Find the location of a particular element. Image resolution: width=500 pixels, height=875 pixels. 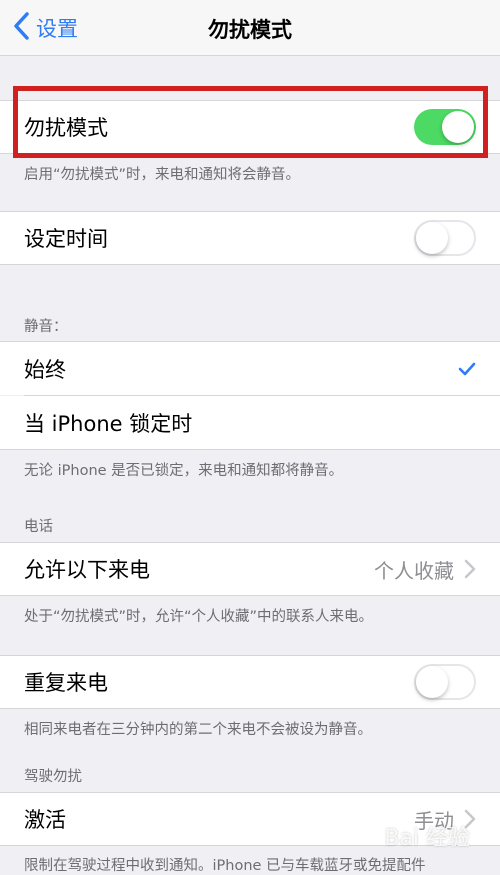

highlight-box is located at coordinates (250, 122).